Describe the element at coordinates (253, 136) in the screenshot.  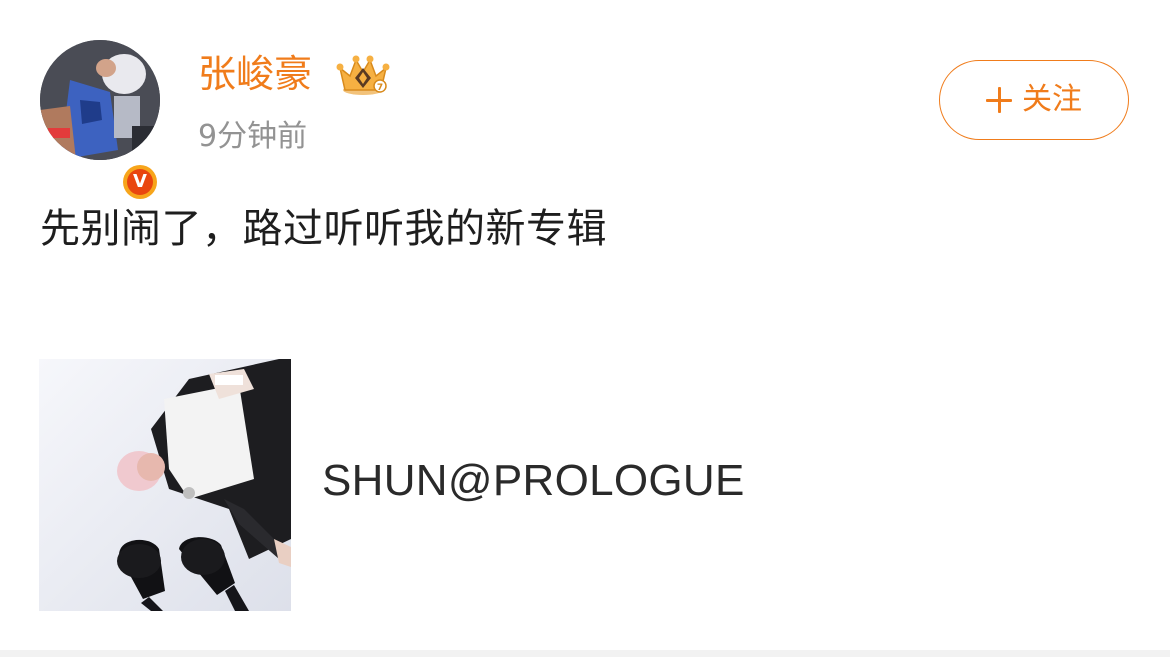
I see `post-timestamp: 9分钟前` at that location.